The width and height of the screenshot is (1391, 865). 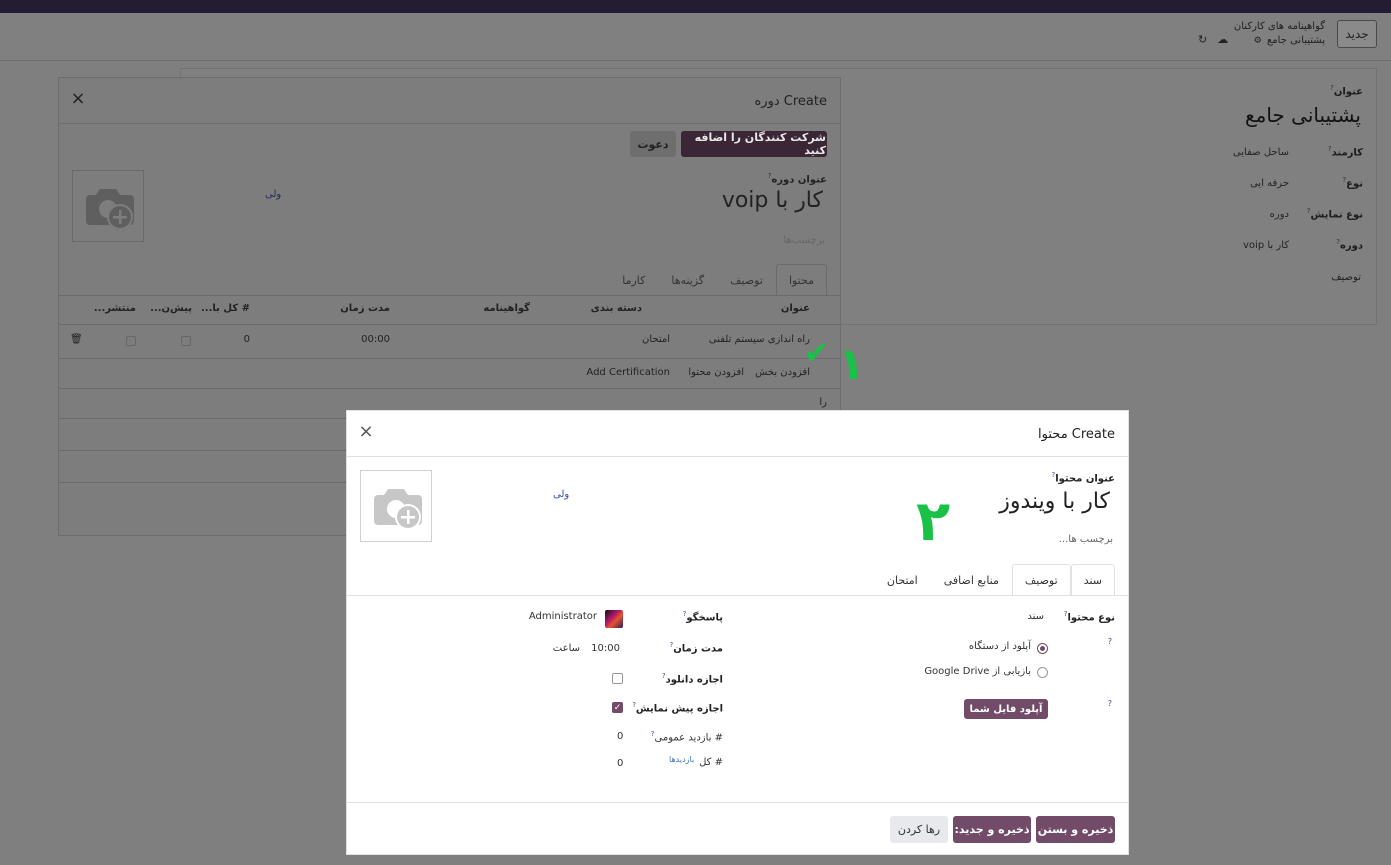 I want to click on avatar, so click(x=614, y=619).